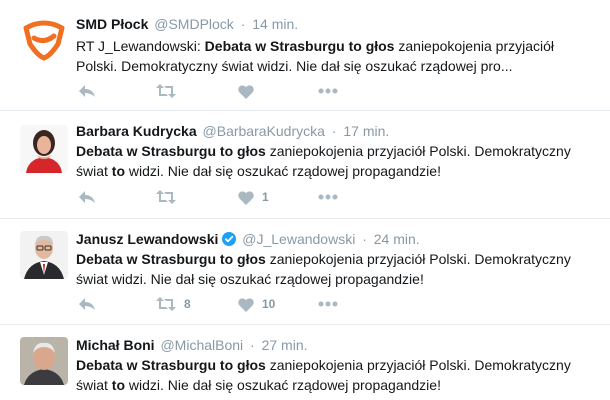 Image resolution: width=610 pixels, height=400 pixels. I want to click on verified-badge-icon, so click(229, 239).